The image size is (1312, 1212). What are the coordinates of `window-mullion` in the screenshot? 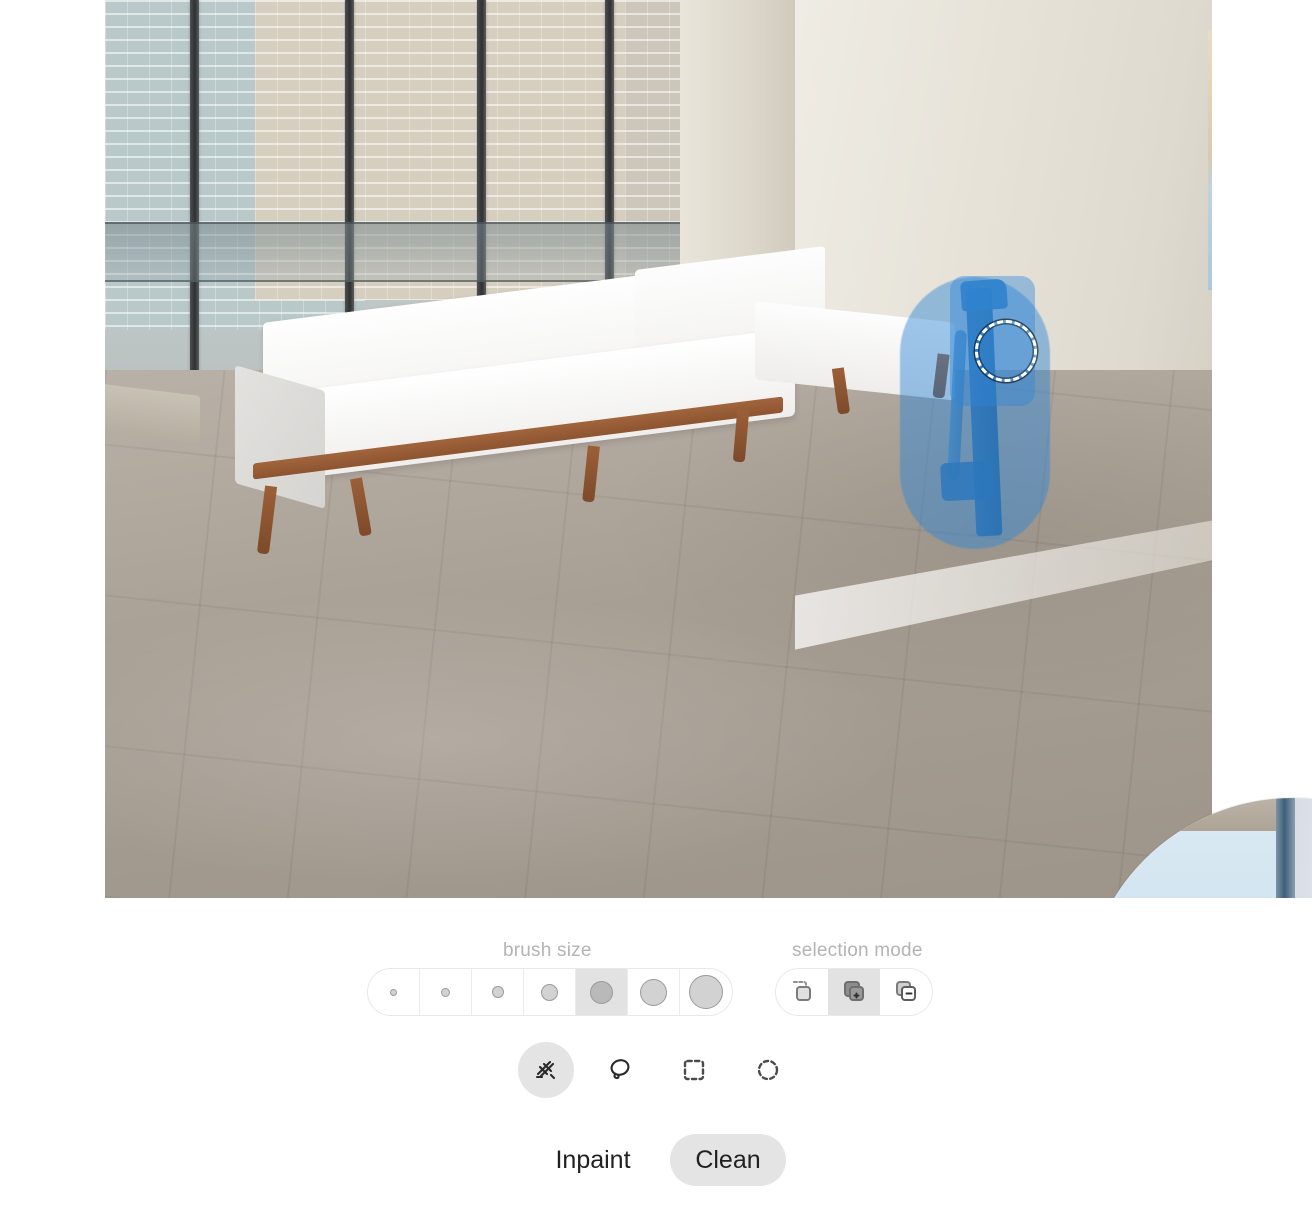 It's located at (194, 200).